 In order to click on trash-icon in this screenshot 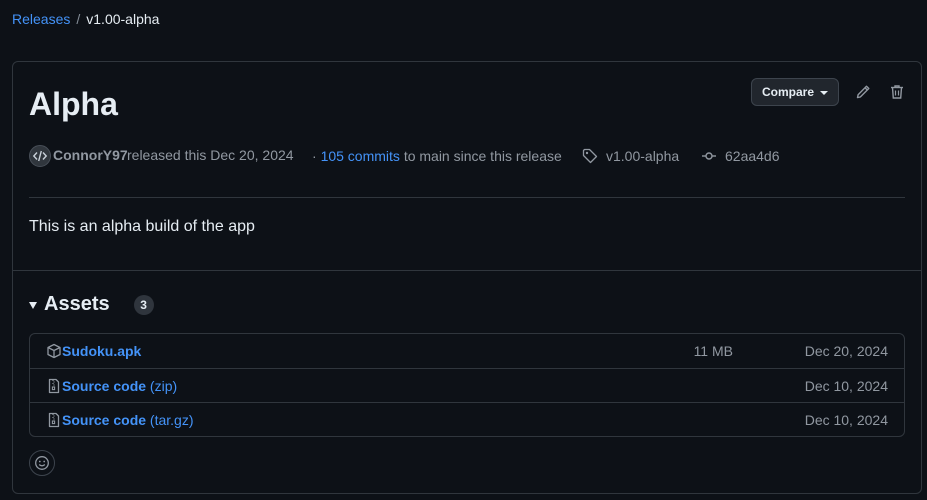, I will do `click(897, 92)`.